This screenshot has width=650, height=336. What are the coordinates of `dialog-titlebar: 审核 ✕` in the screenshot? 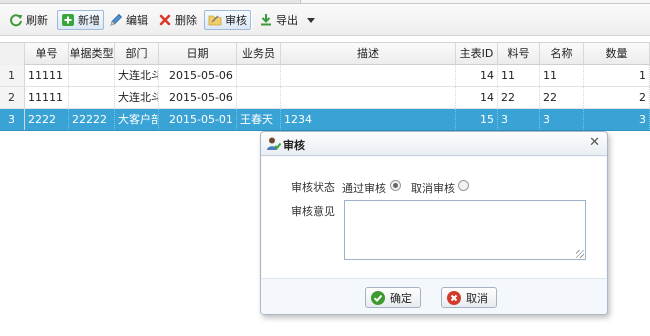 It's located at (434, 144).